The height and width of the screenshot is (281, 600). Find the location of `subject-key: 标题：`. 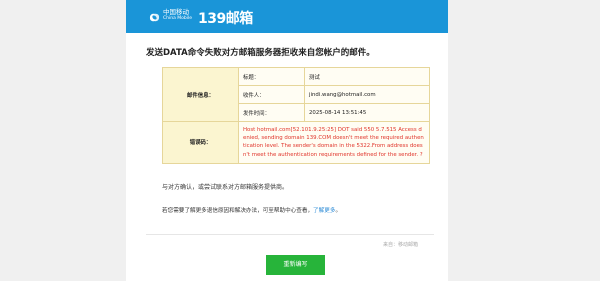

subject-key: 标题： is located at coordinates (271, 76).